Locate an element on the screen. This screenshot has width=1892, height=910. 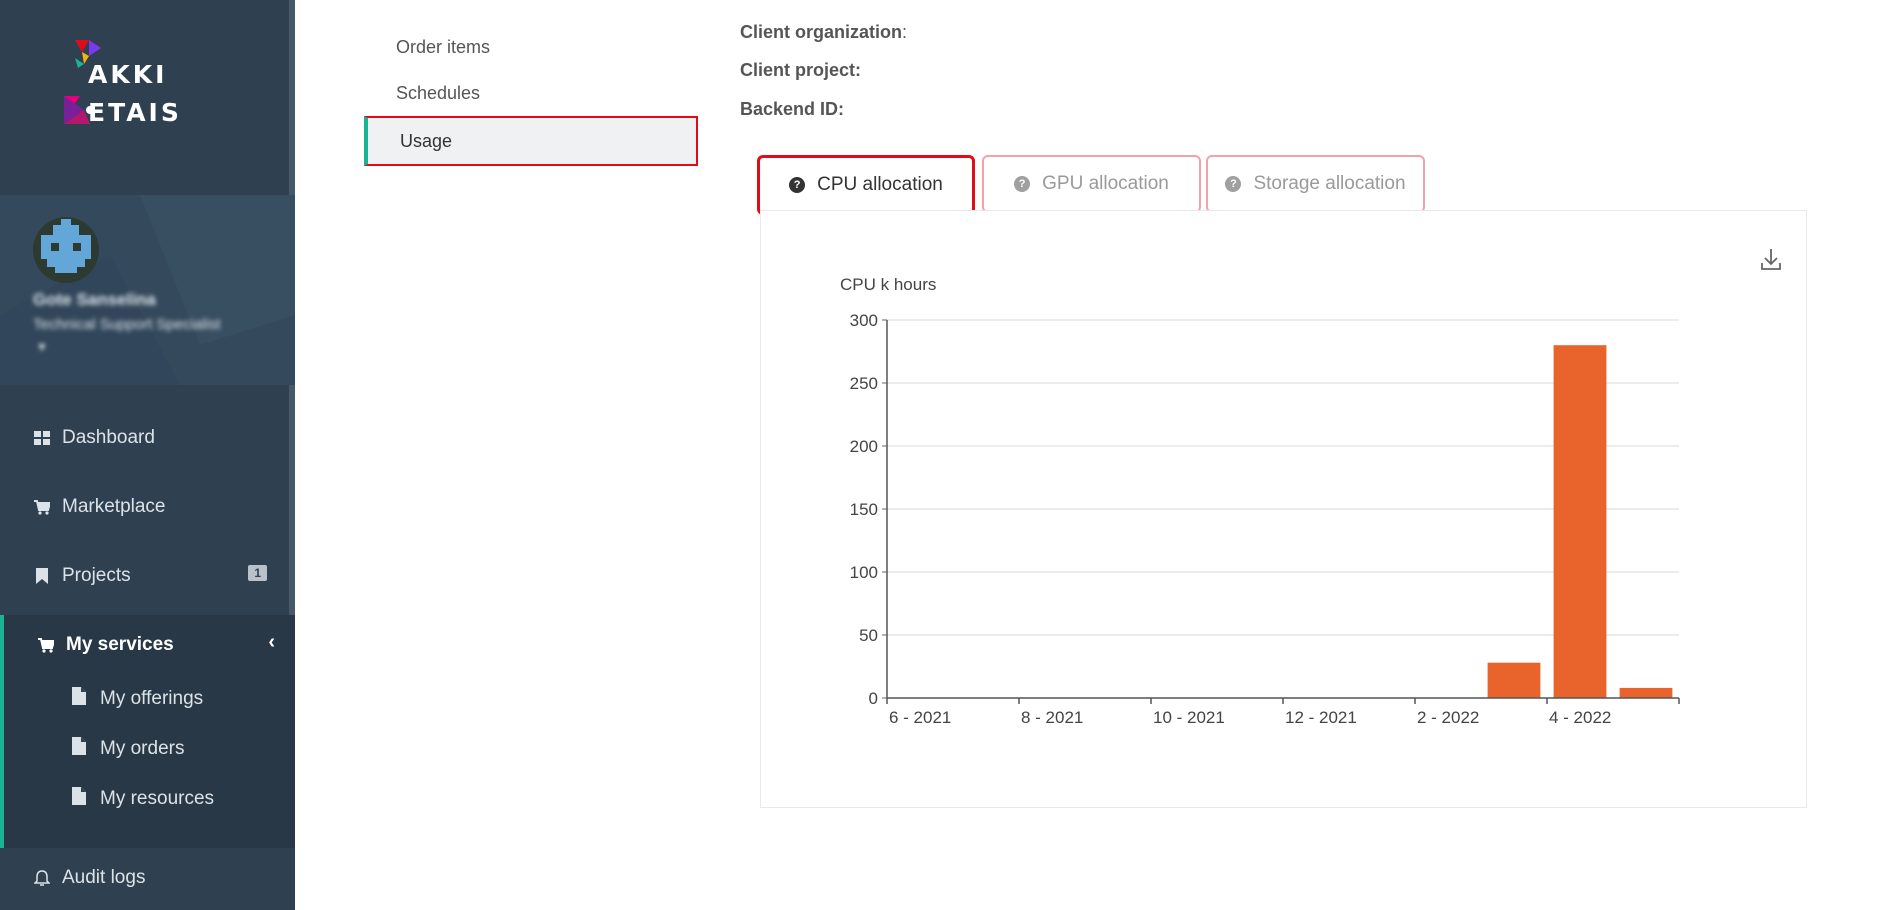
chart-x-tick-label: 10 - 2021 is located at coordinates (1189, 717).